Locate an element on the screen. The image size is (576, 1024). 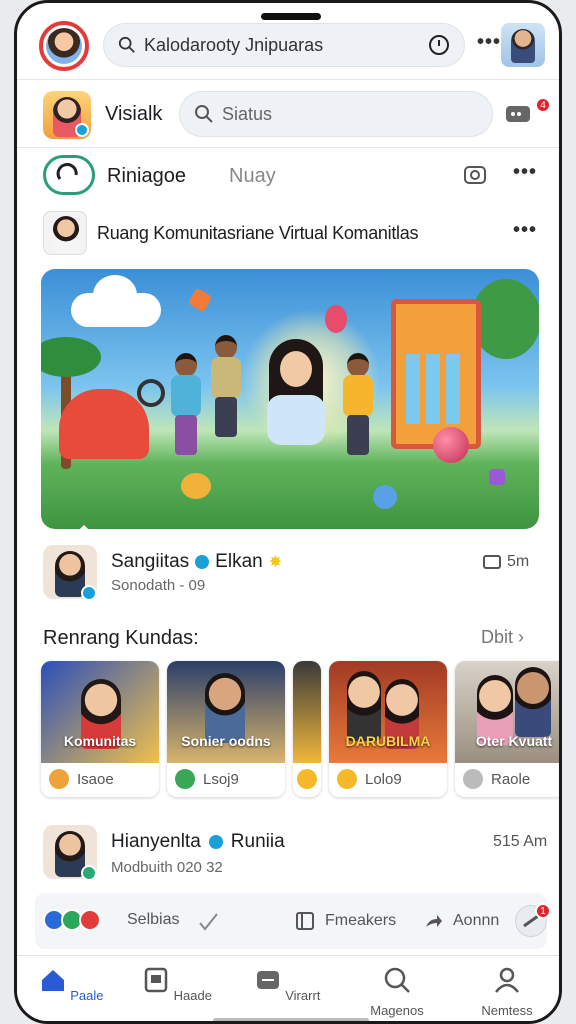
status-avatar is located at coordinates (67, 115).